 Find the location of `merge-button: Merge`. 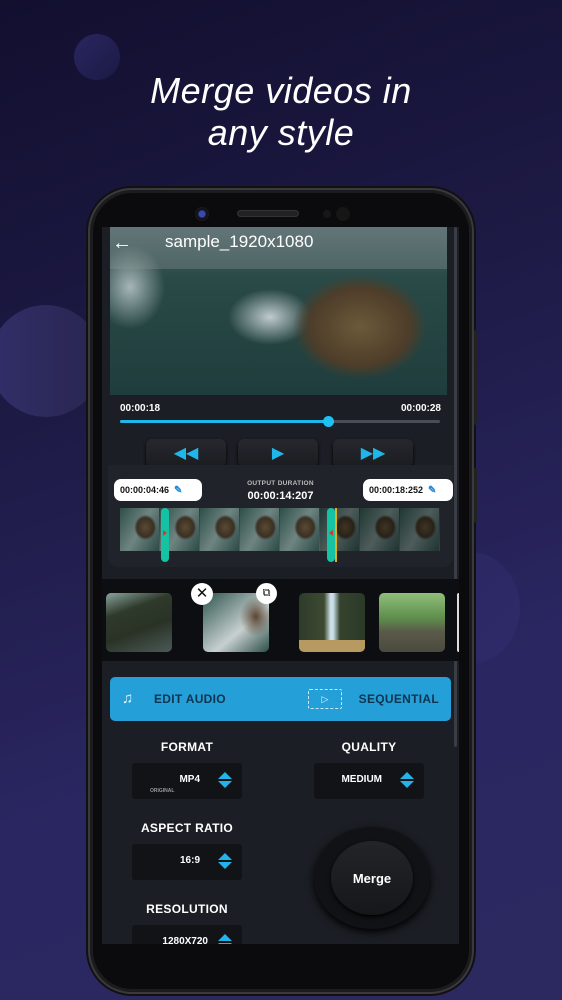

merge-button: Merge is located at coordinates (372, 878).